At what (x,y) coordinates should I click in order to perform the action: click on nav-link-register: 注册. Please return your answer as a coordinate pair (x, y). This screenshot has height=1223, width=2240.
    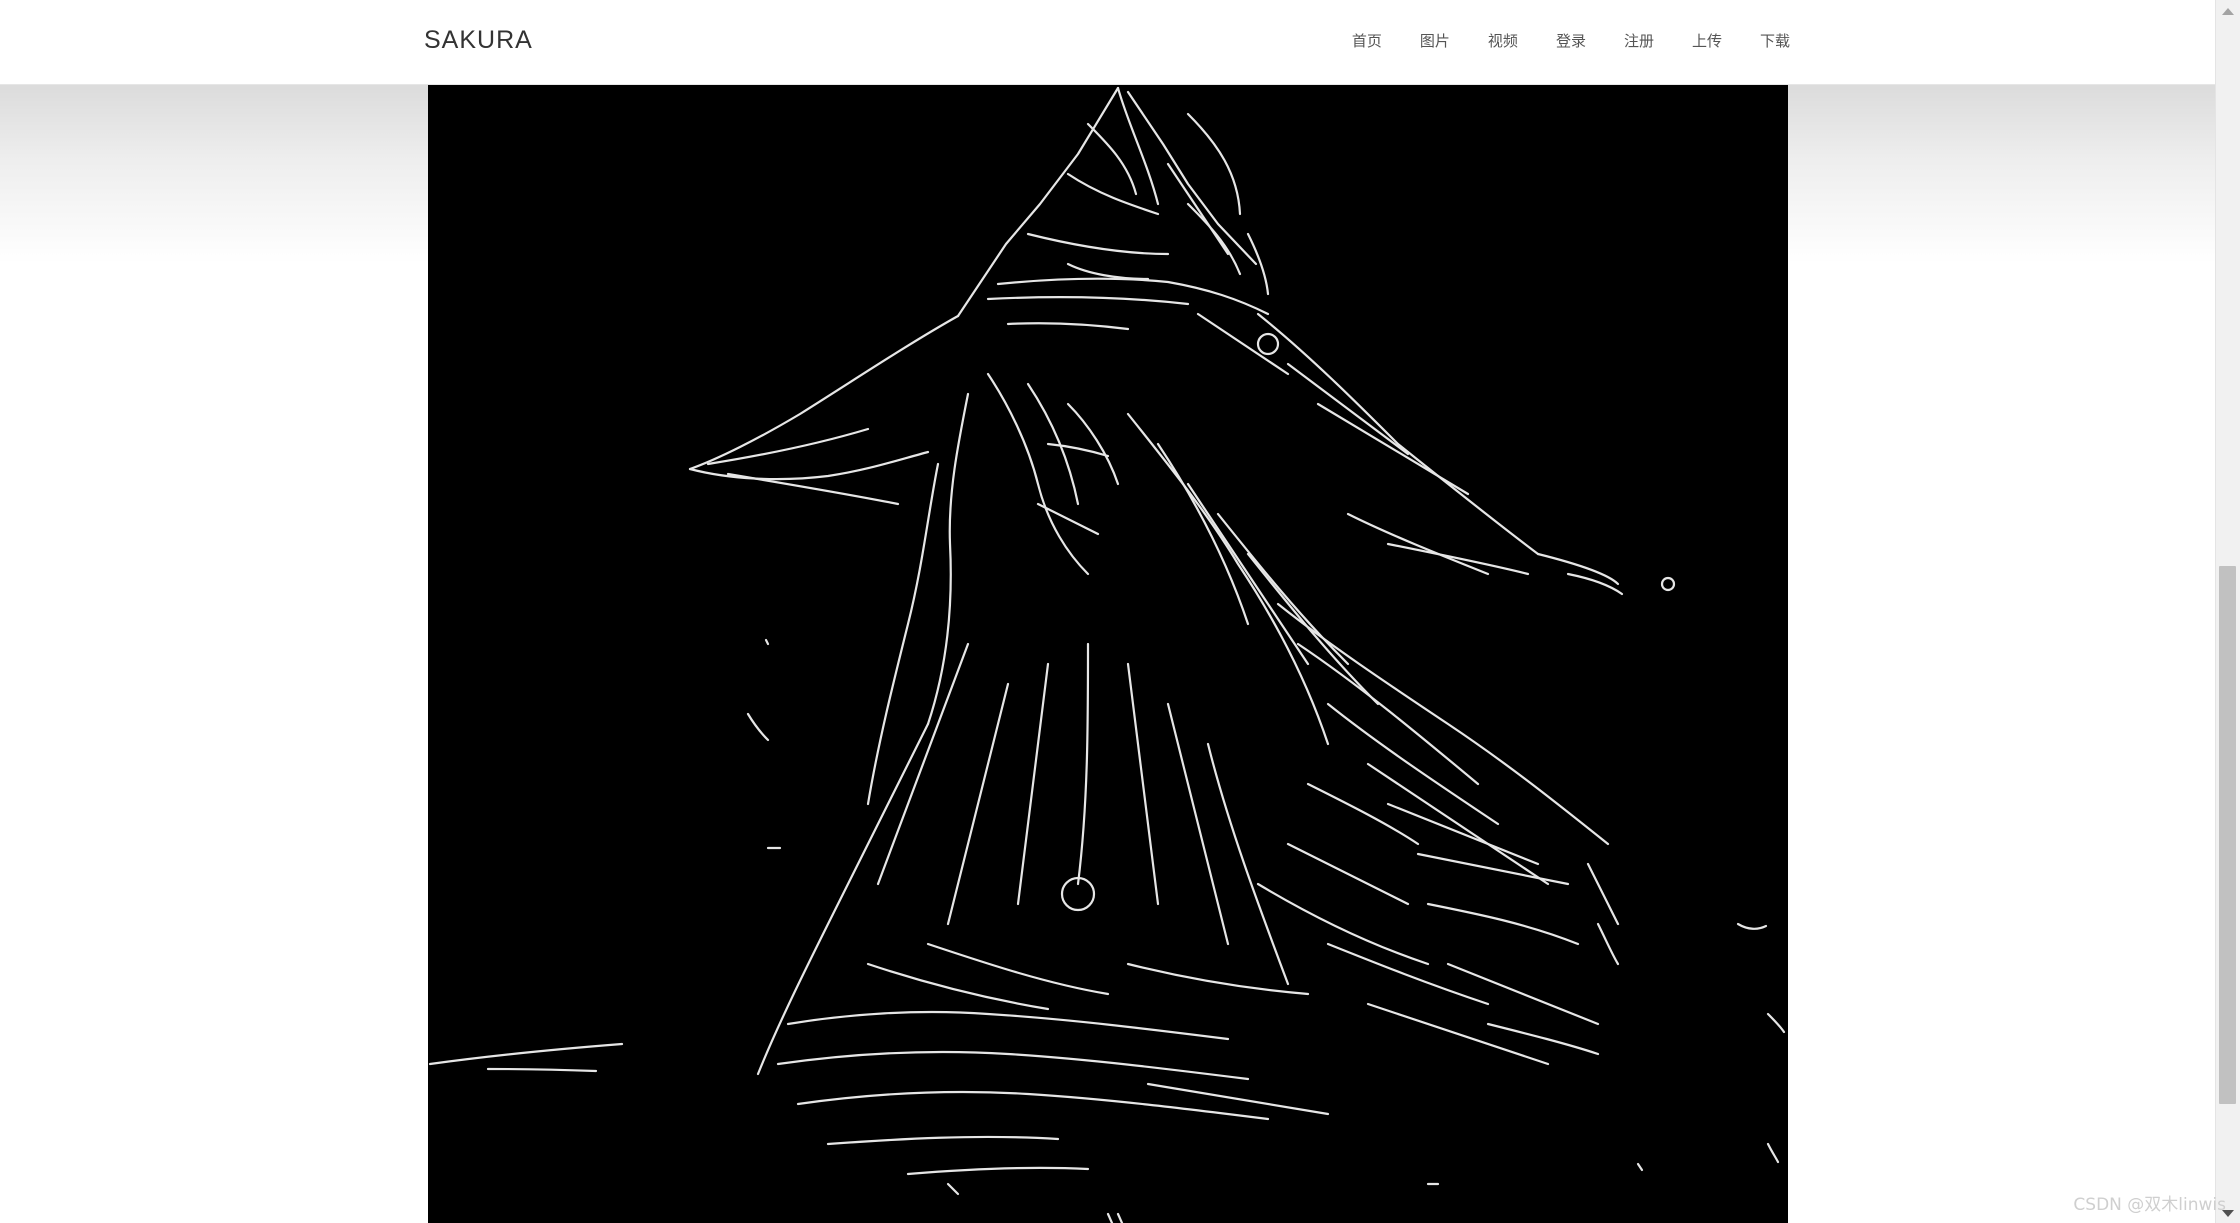
    Looking at the image, I should click on (1639, 41).